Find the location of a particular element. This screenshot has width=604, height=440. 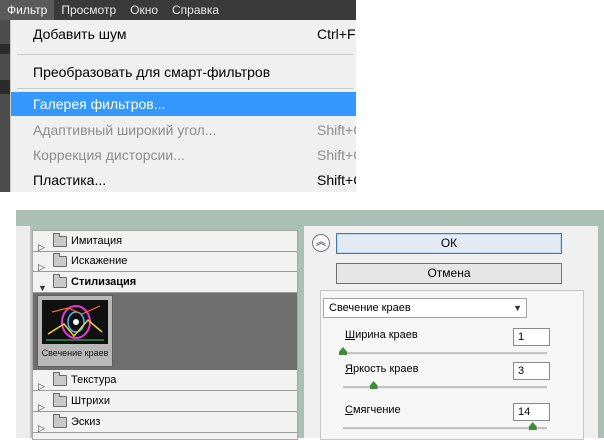

tree-folder-label: Имитация is located at coordinates (97, 241).